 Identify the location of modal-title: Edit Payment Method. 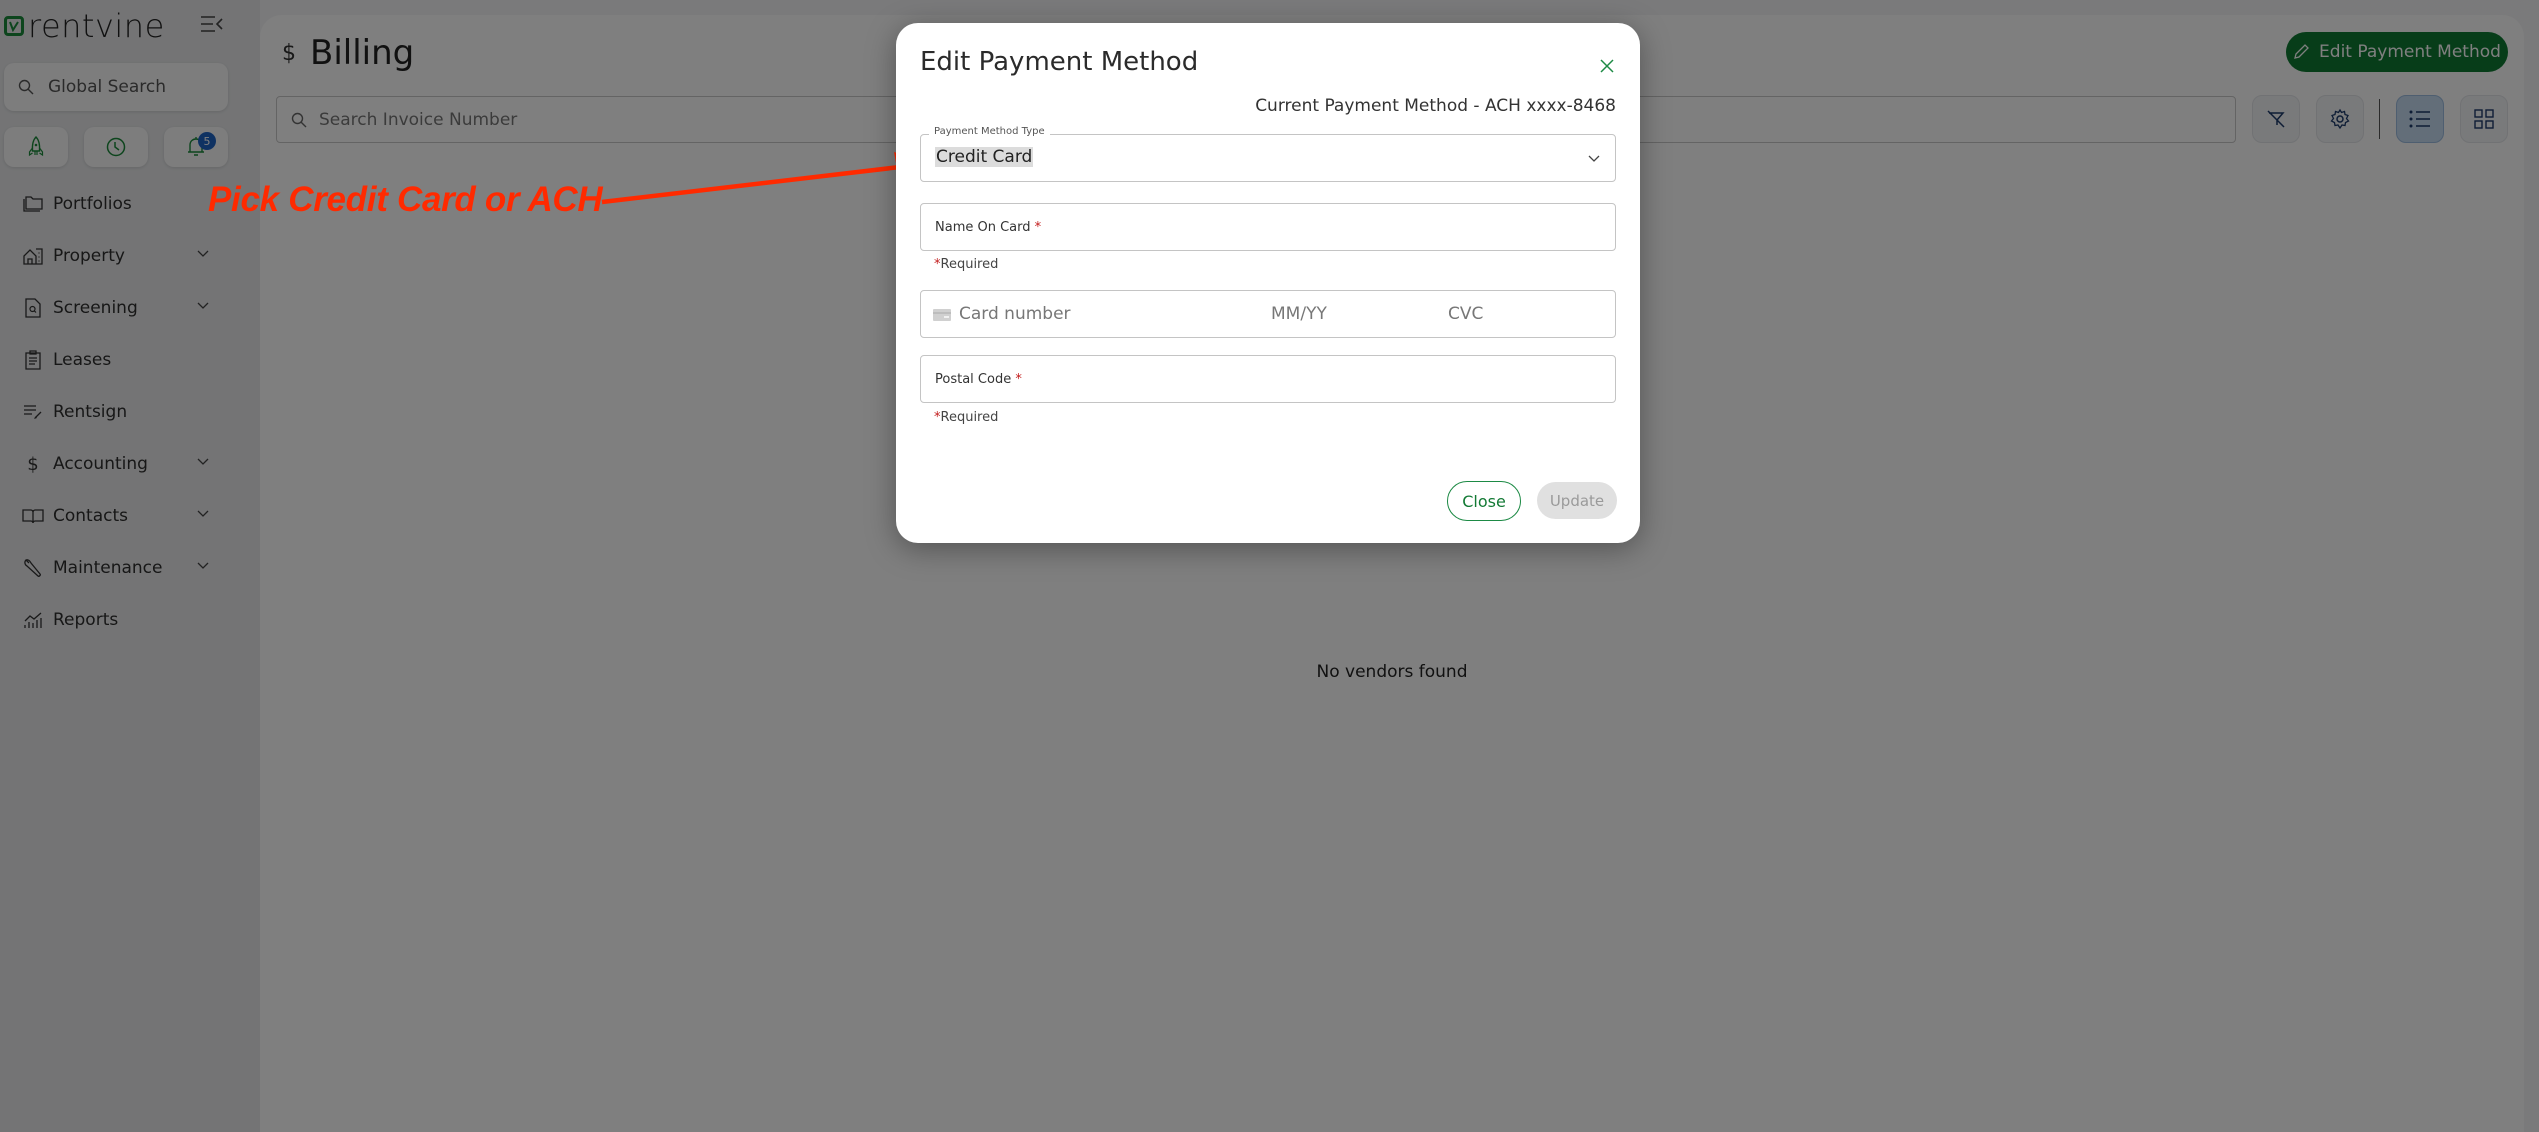
(1059, 62).